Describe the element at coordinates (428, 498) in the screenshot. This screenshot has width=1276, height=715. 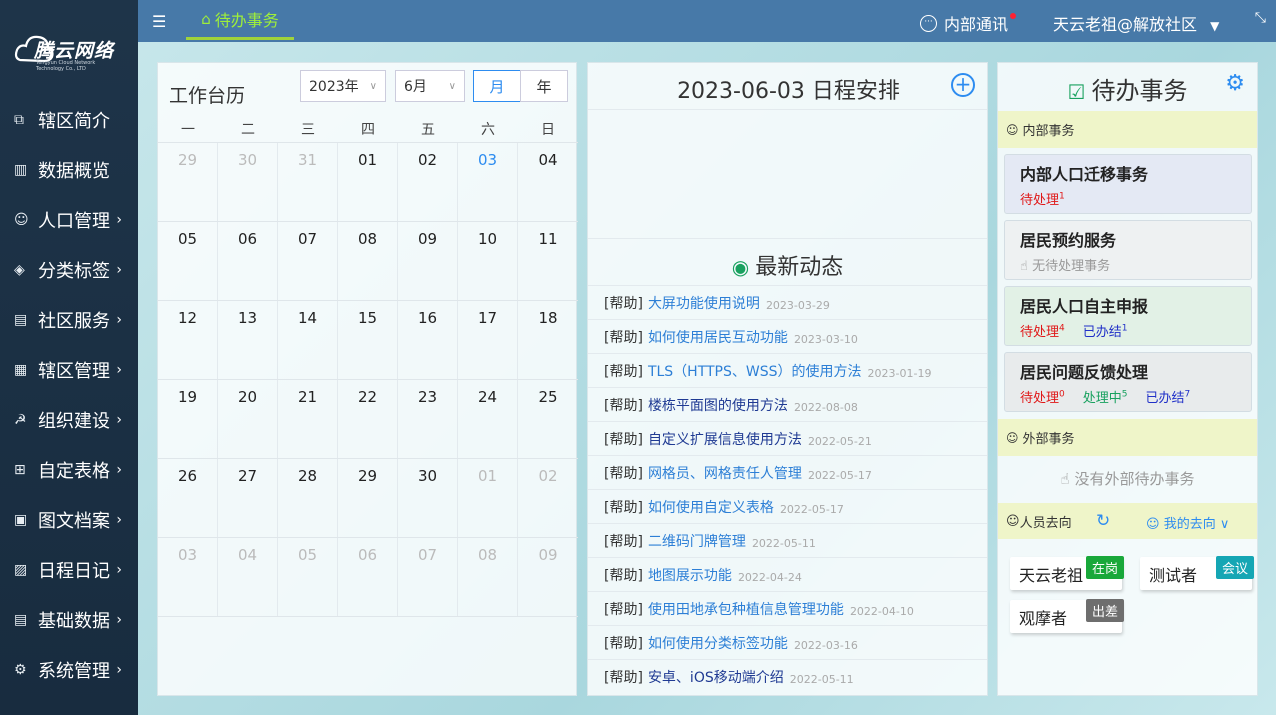
I see `calendar-day: 30` at that location.